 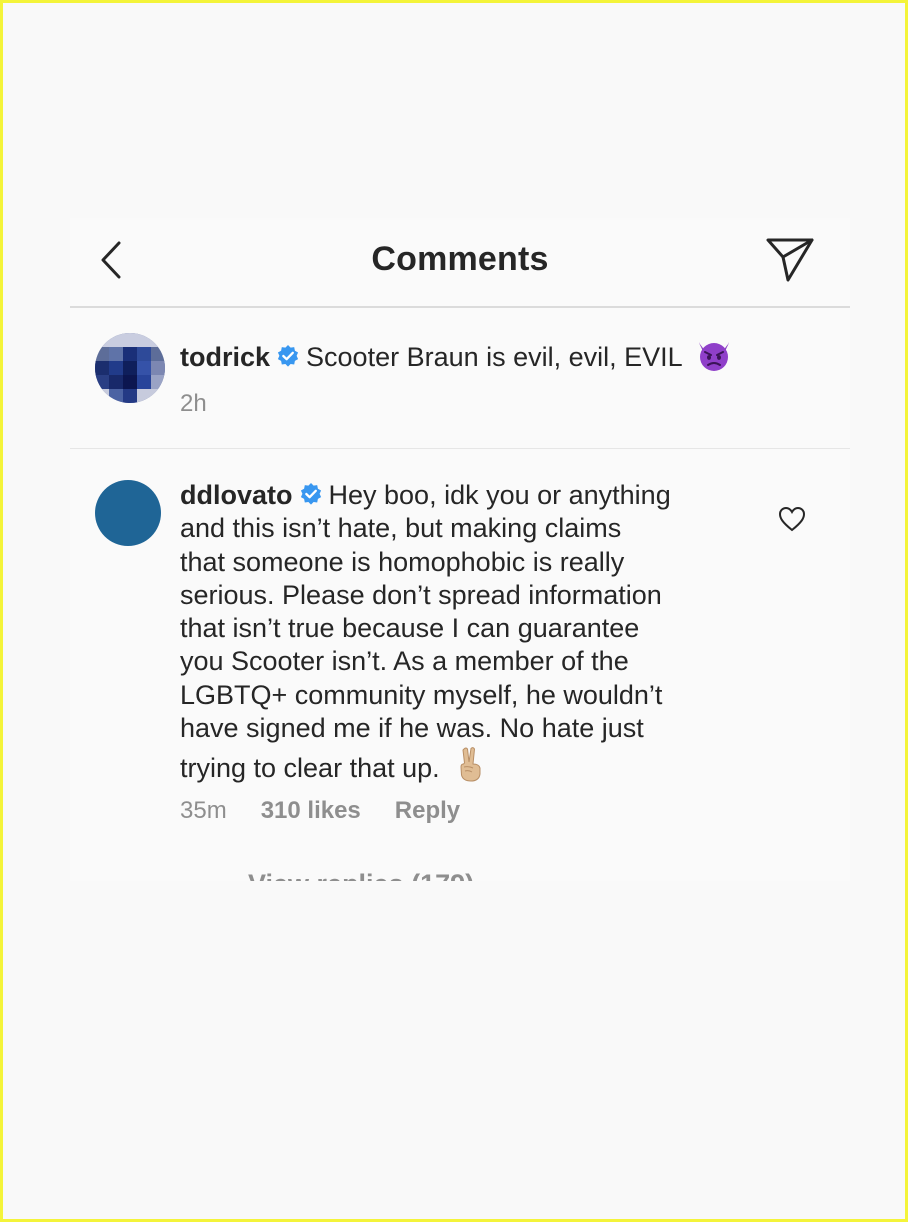 I want to click on paper-plane-icon, so click(x=790, y=260).